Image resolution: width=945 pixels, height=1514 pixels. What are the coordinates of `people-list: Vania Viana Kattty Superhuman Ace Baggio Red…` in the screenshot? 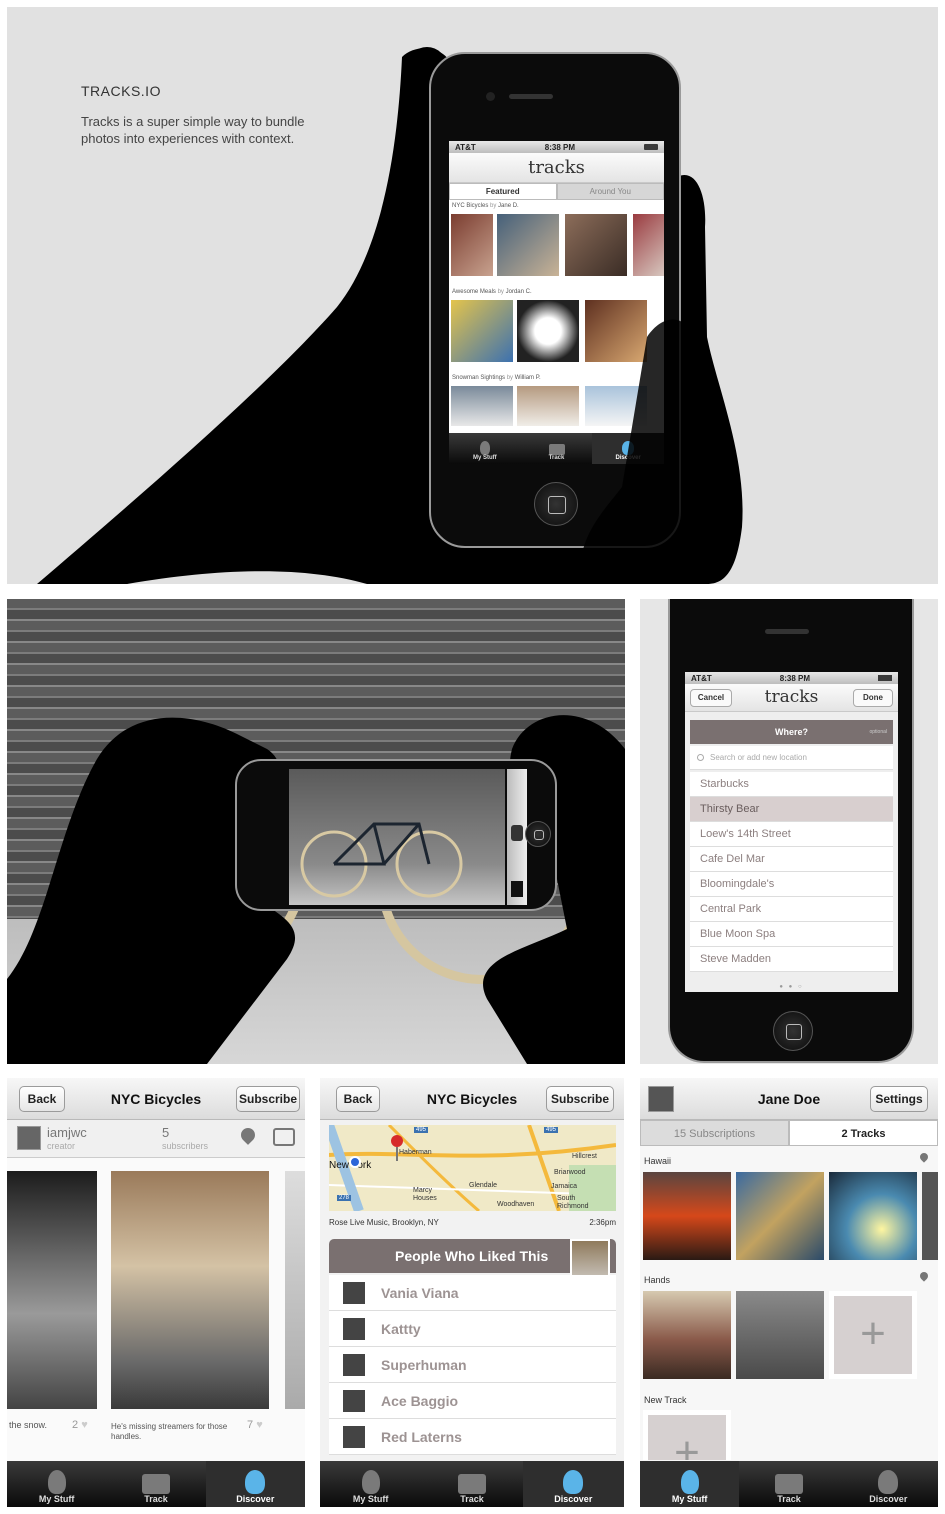 It's located at (472, 1365).